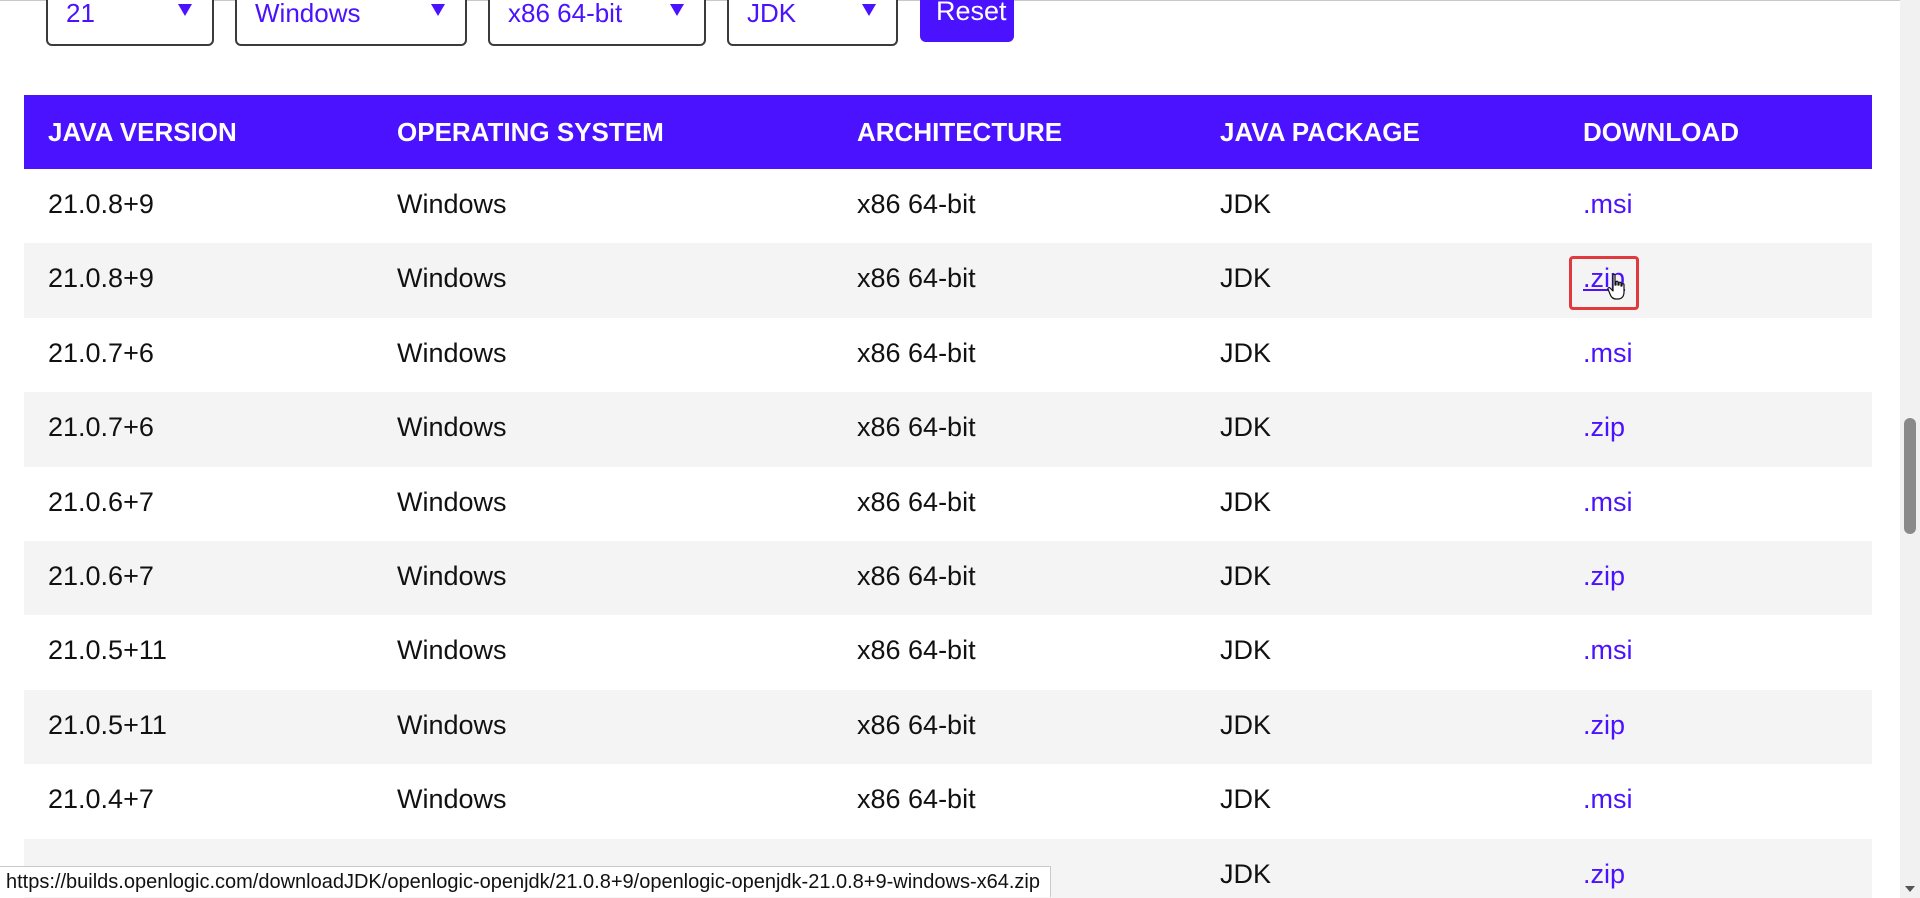 The image size is (1920, 898). I want to click on version-select: 21, so click(130, 23).